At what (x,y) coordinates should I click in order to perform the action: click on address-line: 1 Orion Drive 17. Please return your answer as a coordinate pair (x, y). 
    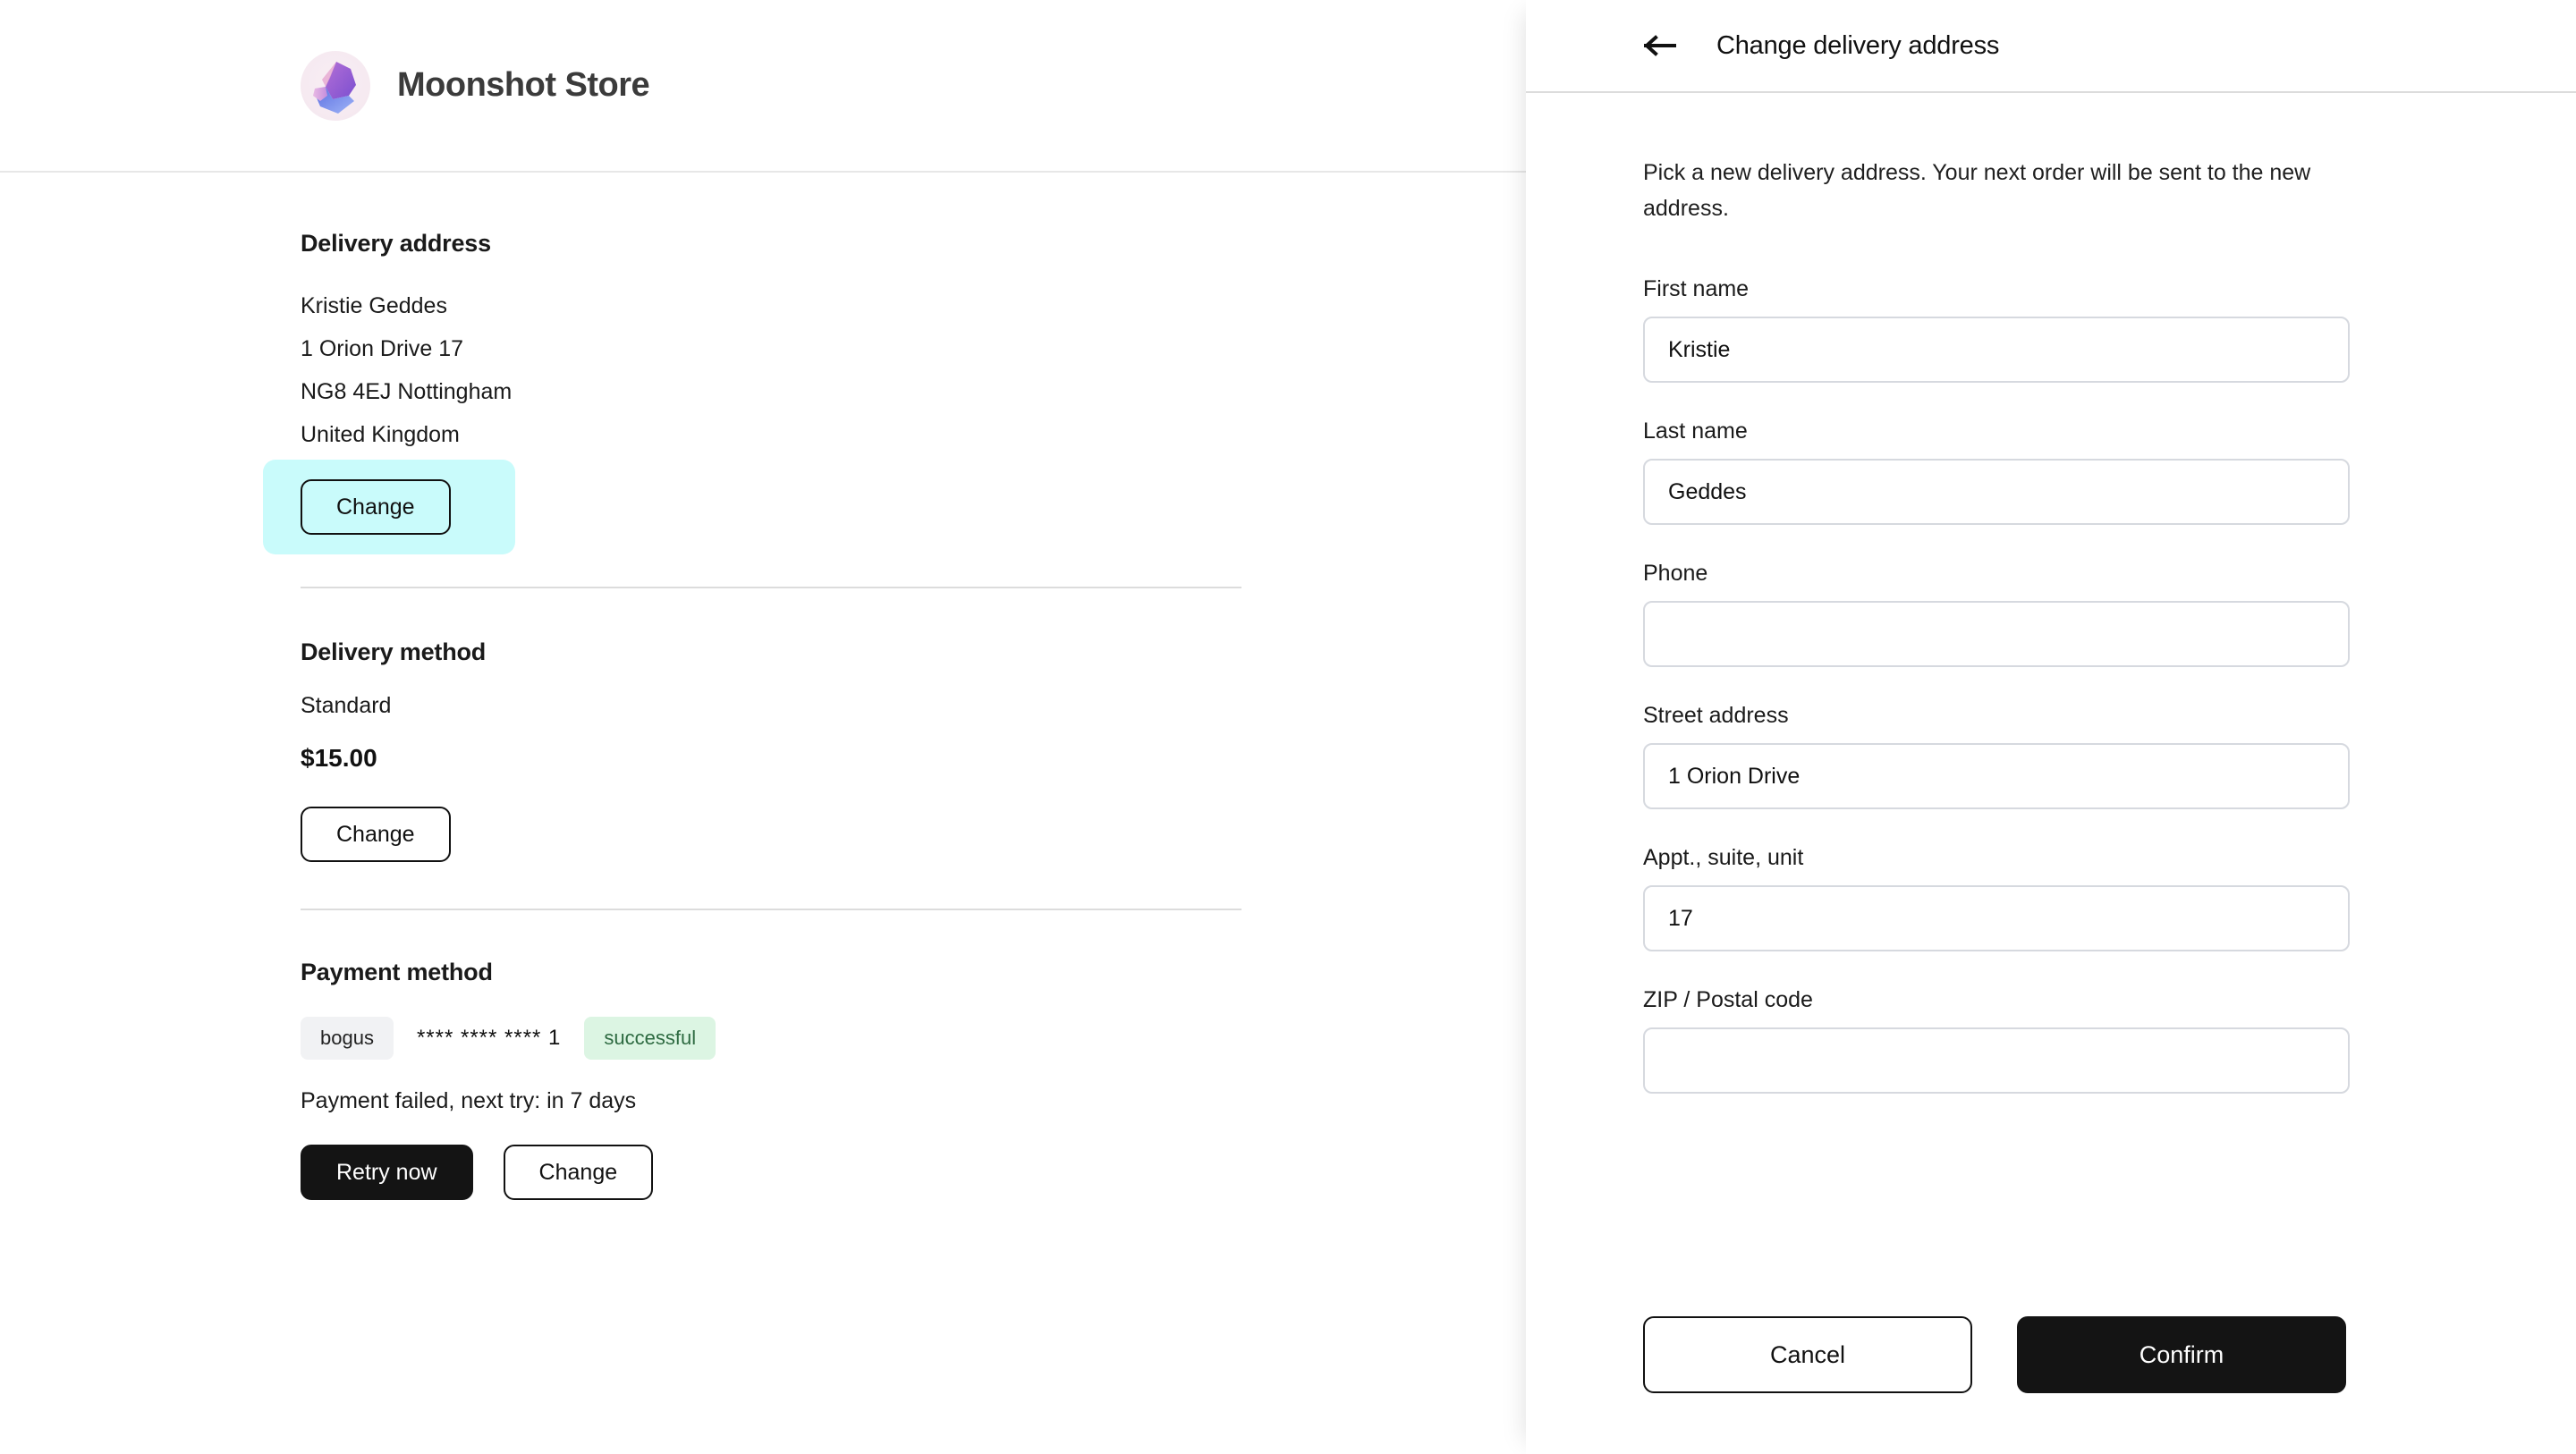
    Looking at the image, I should click on (382, 349).